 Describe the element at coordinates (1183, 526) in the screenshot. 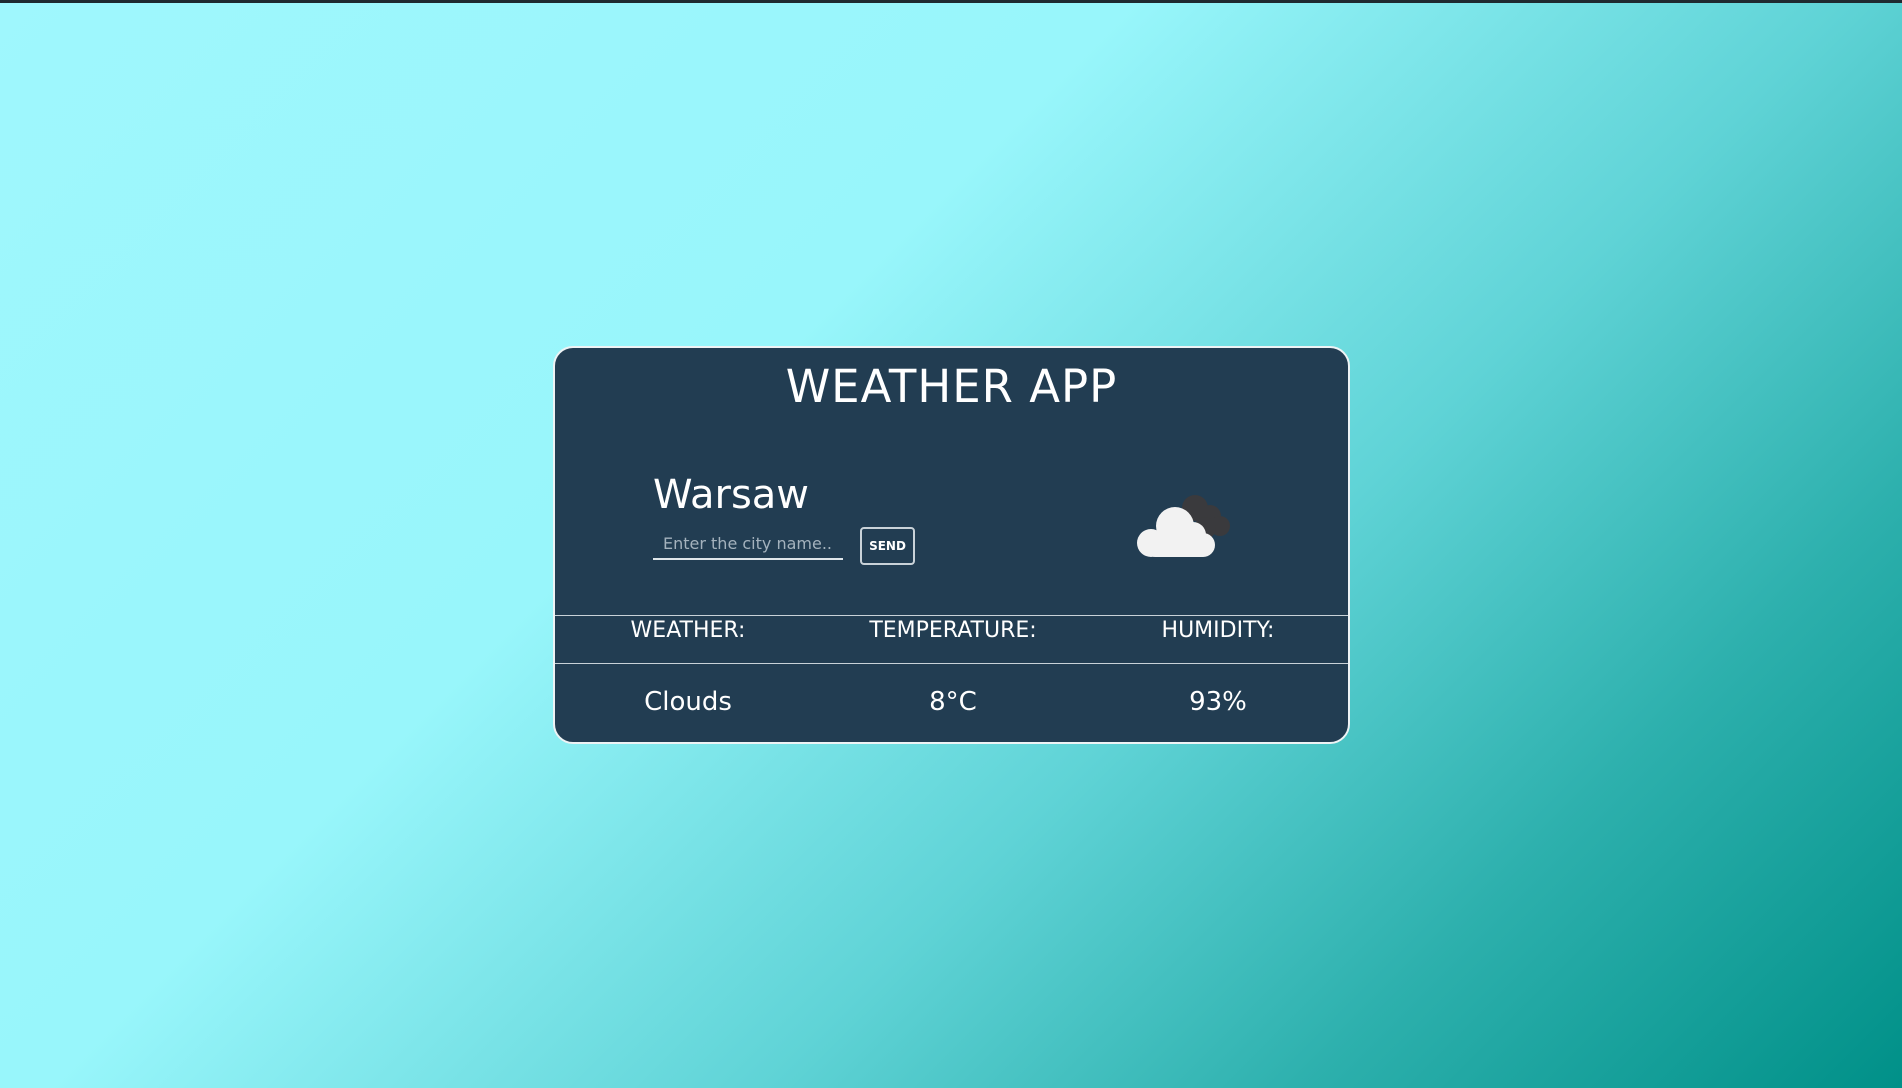

I see `clouds-icon` at that location.